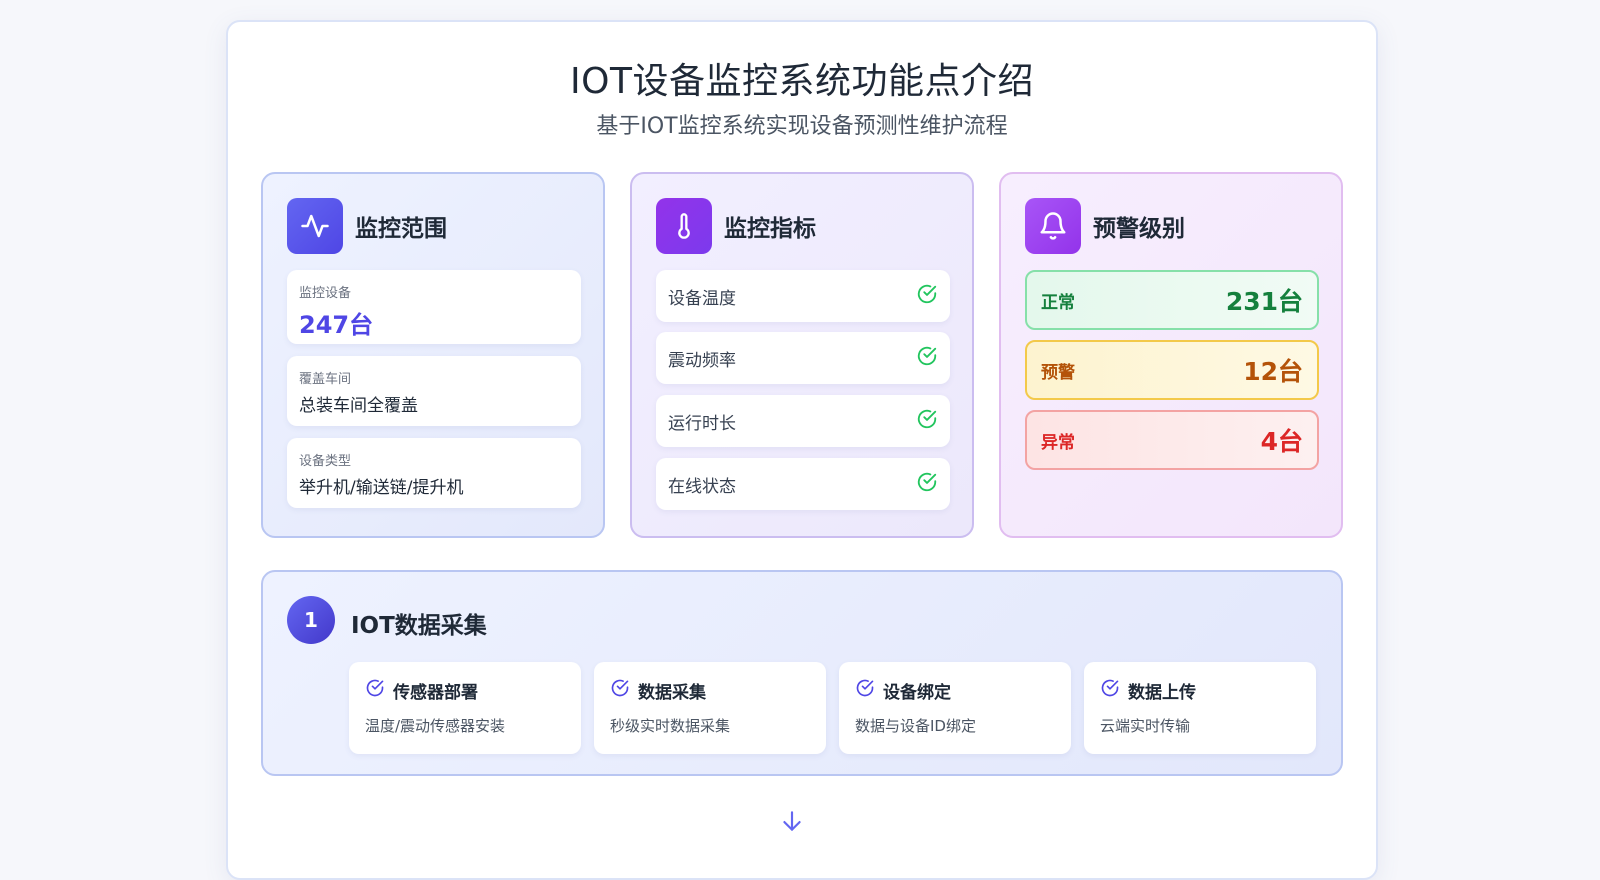  What do you see at coordinates (325, 293) in the screenshot?
I see `scope-item-label: 监控设备` at bounding box center [325, 293].